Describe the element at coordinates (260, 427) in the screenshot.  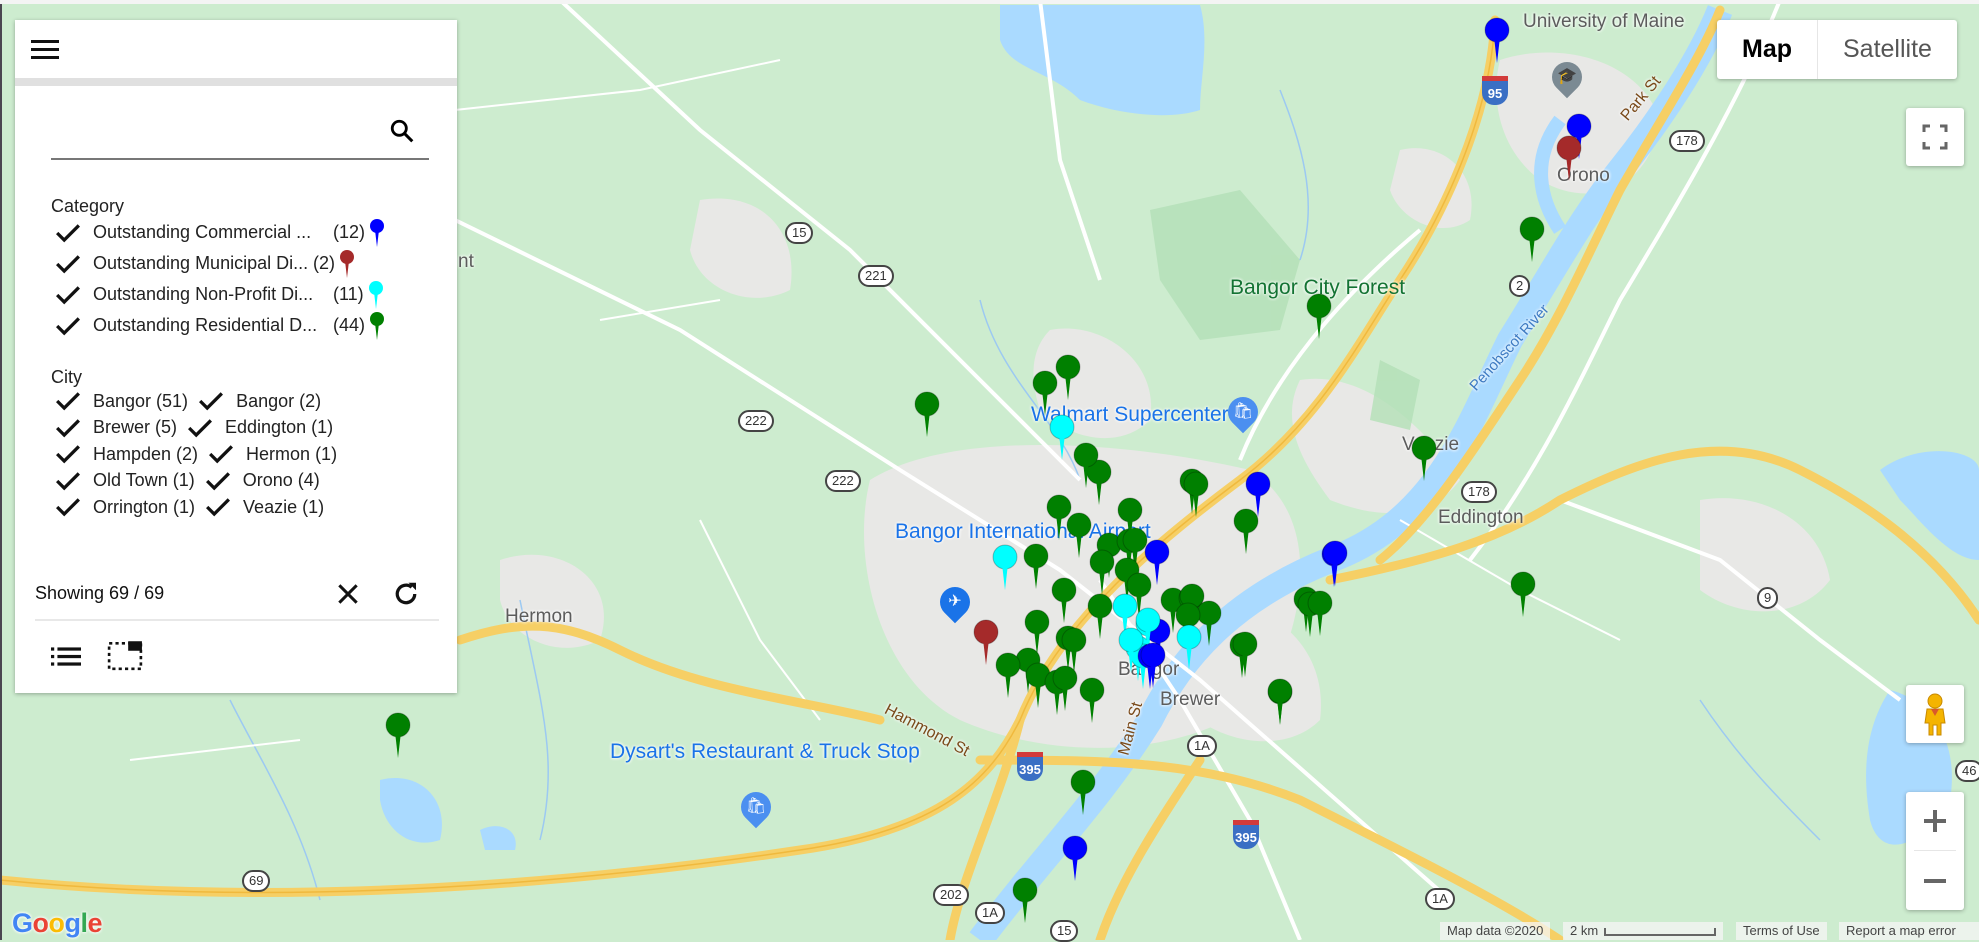
I see `city-item: Eddington (1)` at that location.